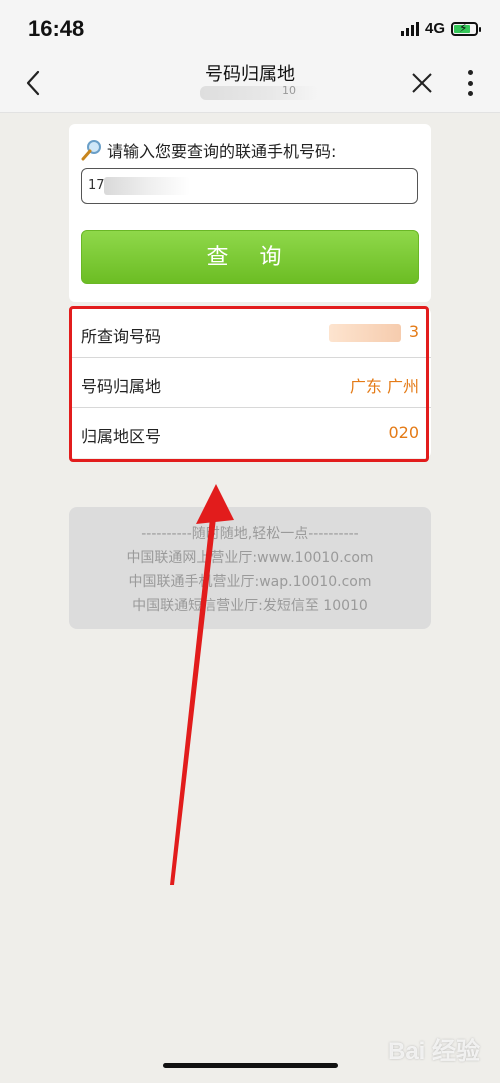 This screenshot has width=500, height=1083. I want to click on battery-icon: ⚡, so click(466, 28).